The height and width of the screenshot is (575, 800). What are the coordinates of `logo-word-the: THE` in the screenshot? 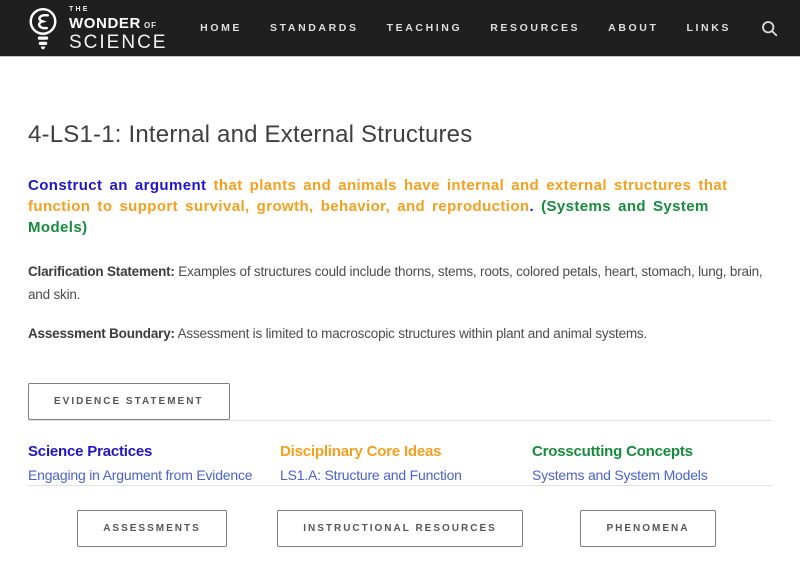 It's located at (79, 9).